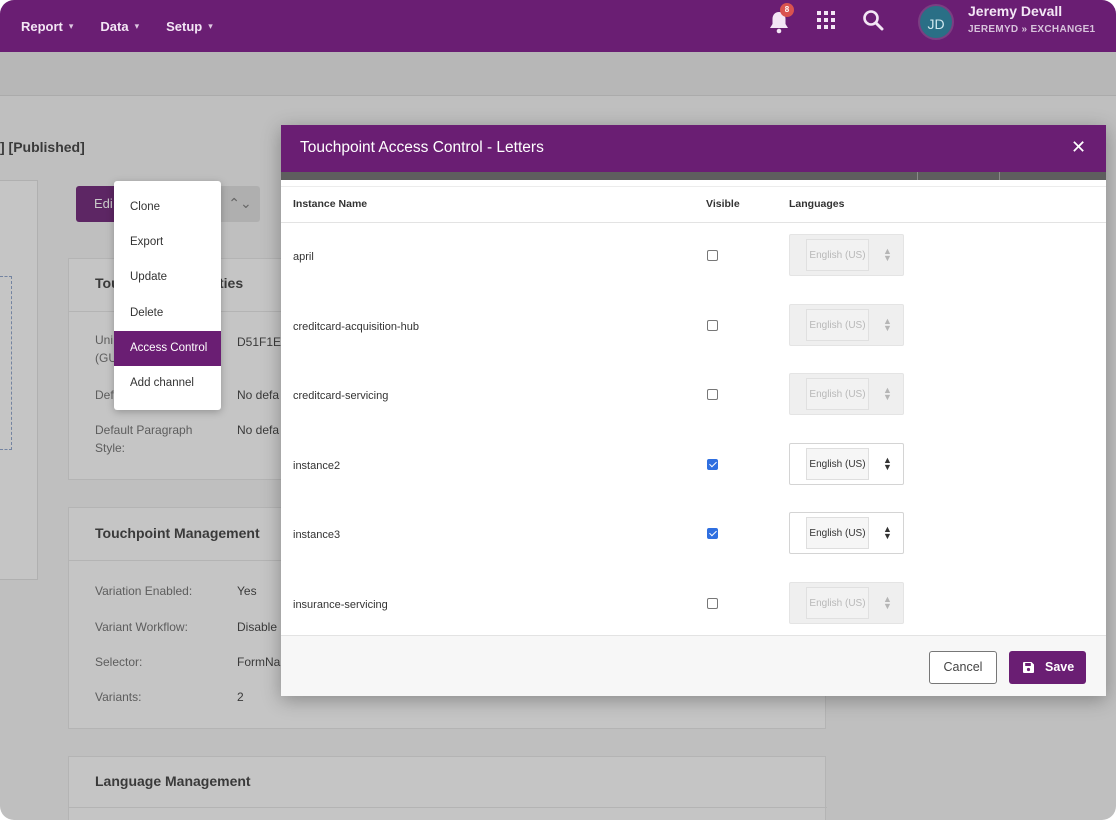 The height and width of the screenshot is (820, 1116). What do you see at coordinates (1060, 667) in the screenshot?
I see `save-button-label: Save` at bounding box center [1060, 667].